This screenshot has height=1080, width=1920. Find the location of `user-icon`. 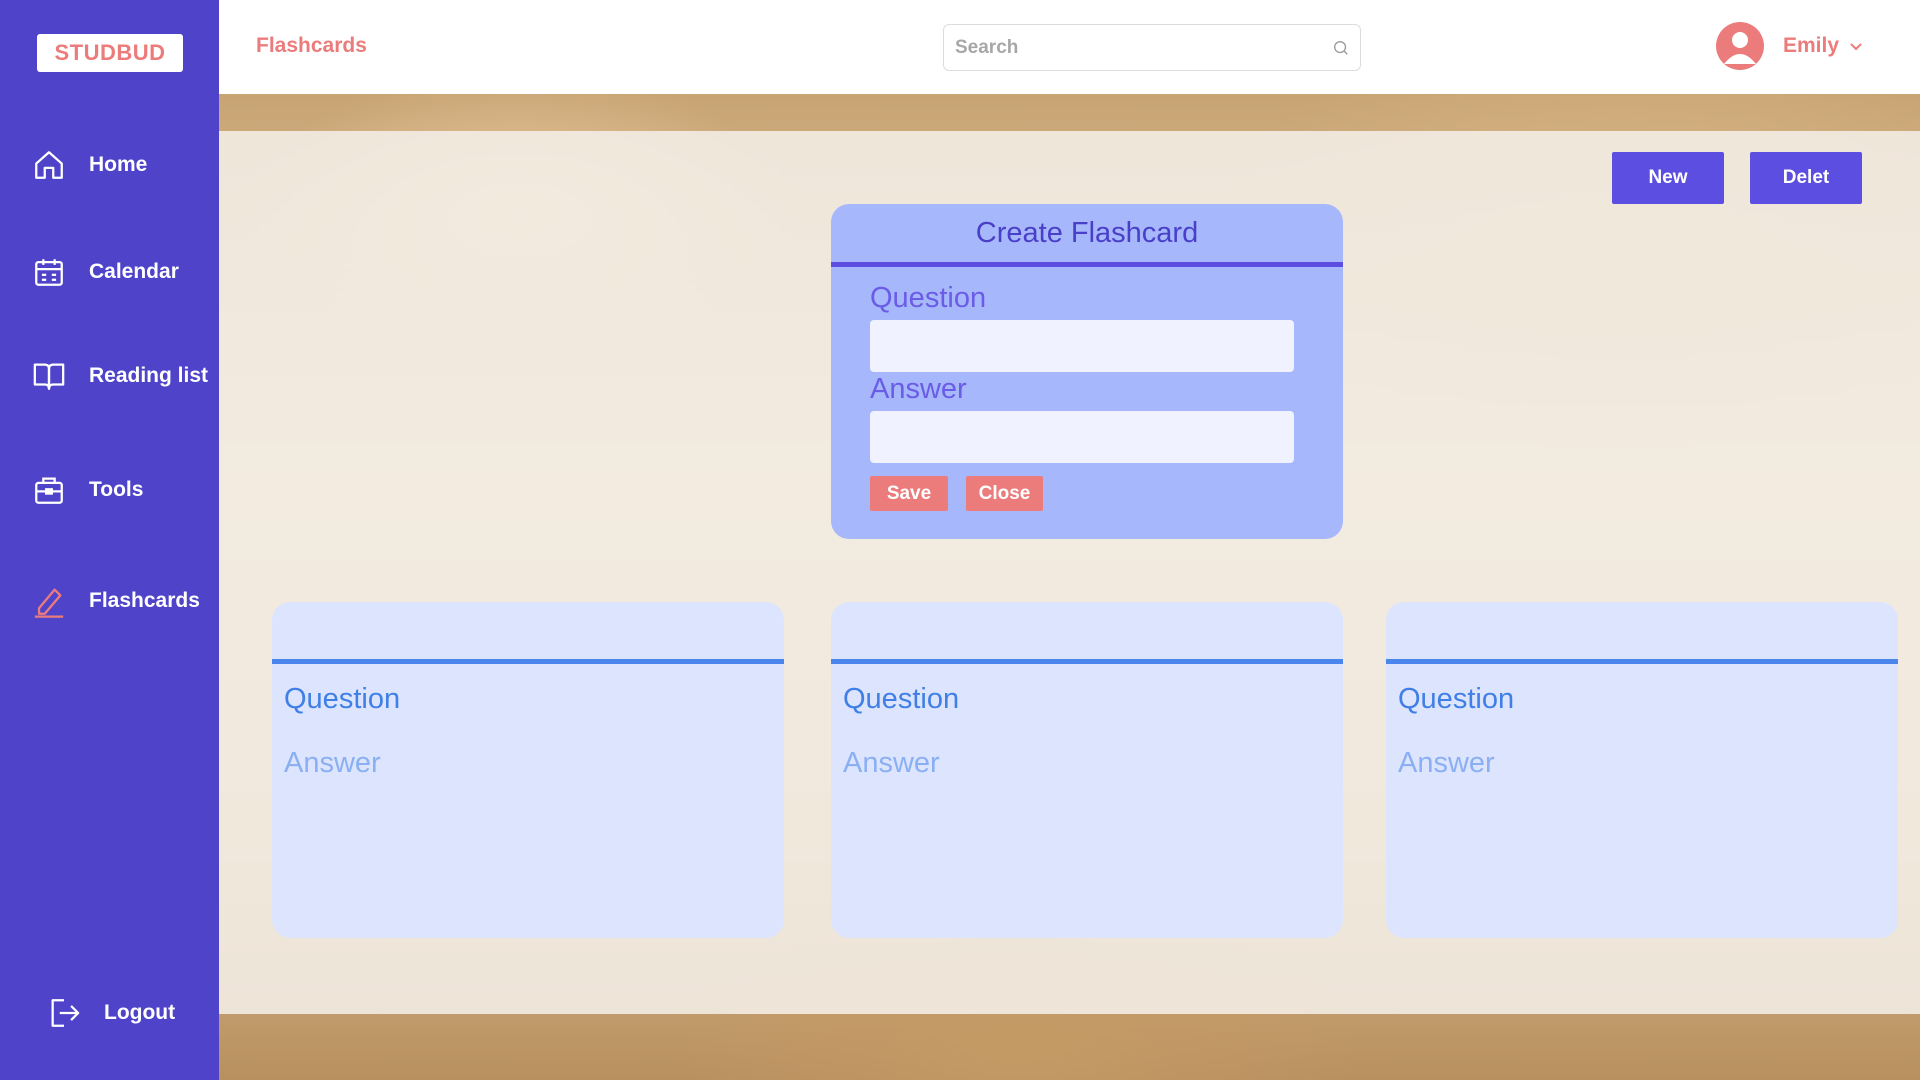

user-icon is located at coordinates (1740, 48).